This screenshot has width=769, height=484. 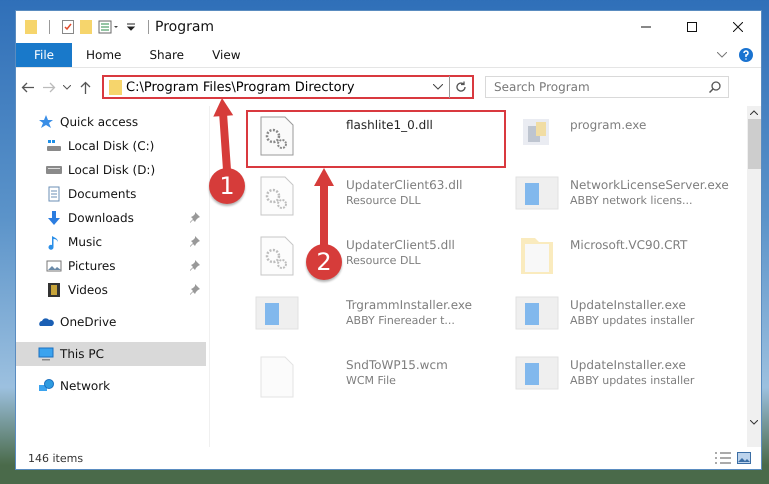 I want to click on sidebar-item: Quick access, so click(x=111, y=122).